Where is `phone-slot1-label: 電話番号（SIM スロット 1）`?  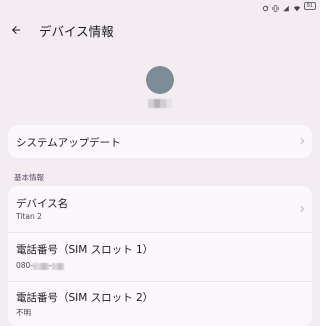
phone-slot1-label: 電話番号（SIM スロット 1） is located at coordinates (85, 250).